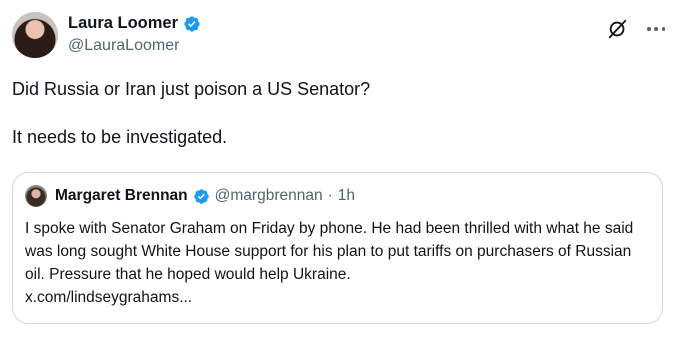 Image resolution: width=681 pixels, height=341 pixels. I want to click on author-display-name: Laura Loomer, so click(123, 23).